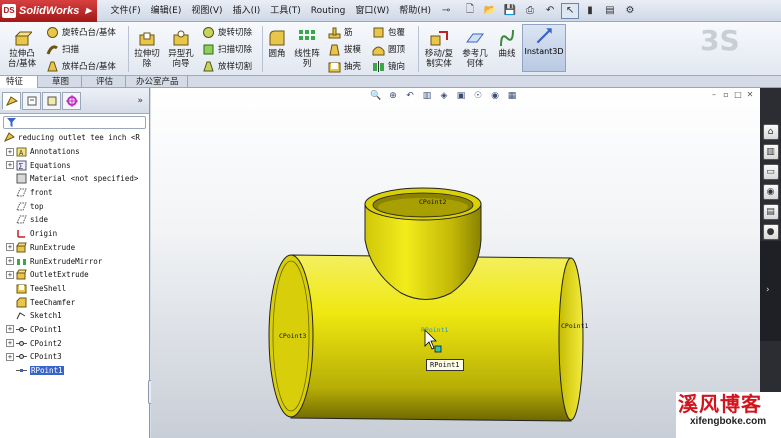 Image resolution: width=781 pixels, height=438 pixels. I want to click on draft-button: 拔模, so click(344, 49).